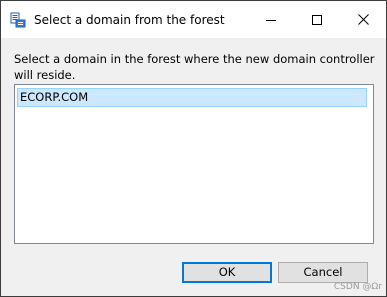  I want to click on maximize-icon, so click(317, 19).